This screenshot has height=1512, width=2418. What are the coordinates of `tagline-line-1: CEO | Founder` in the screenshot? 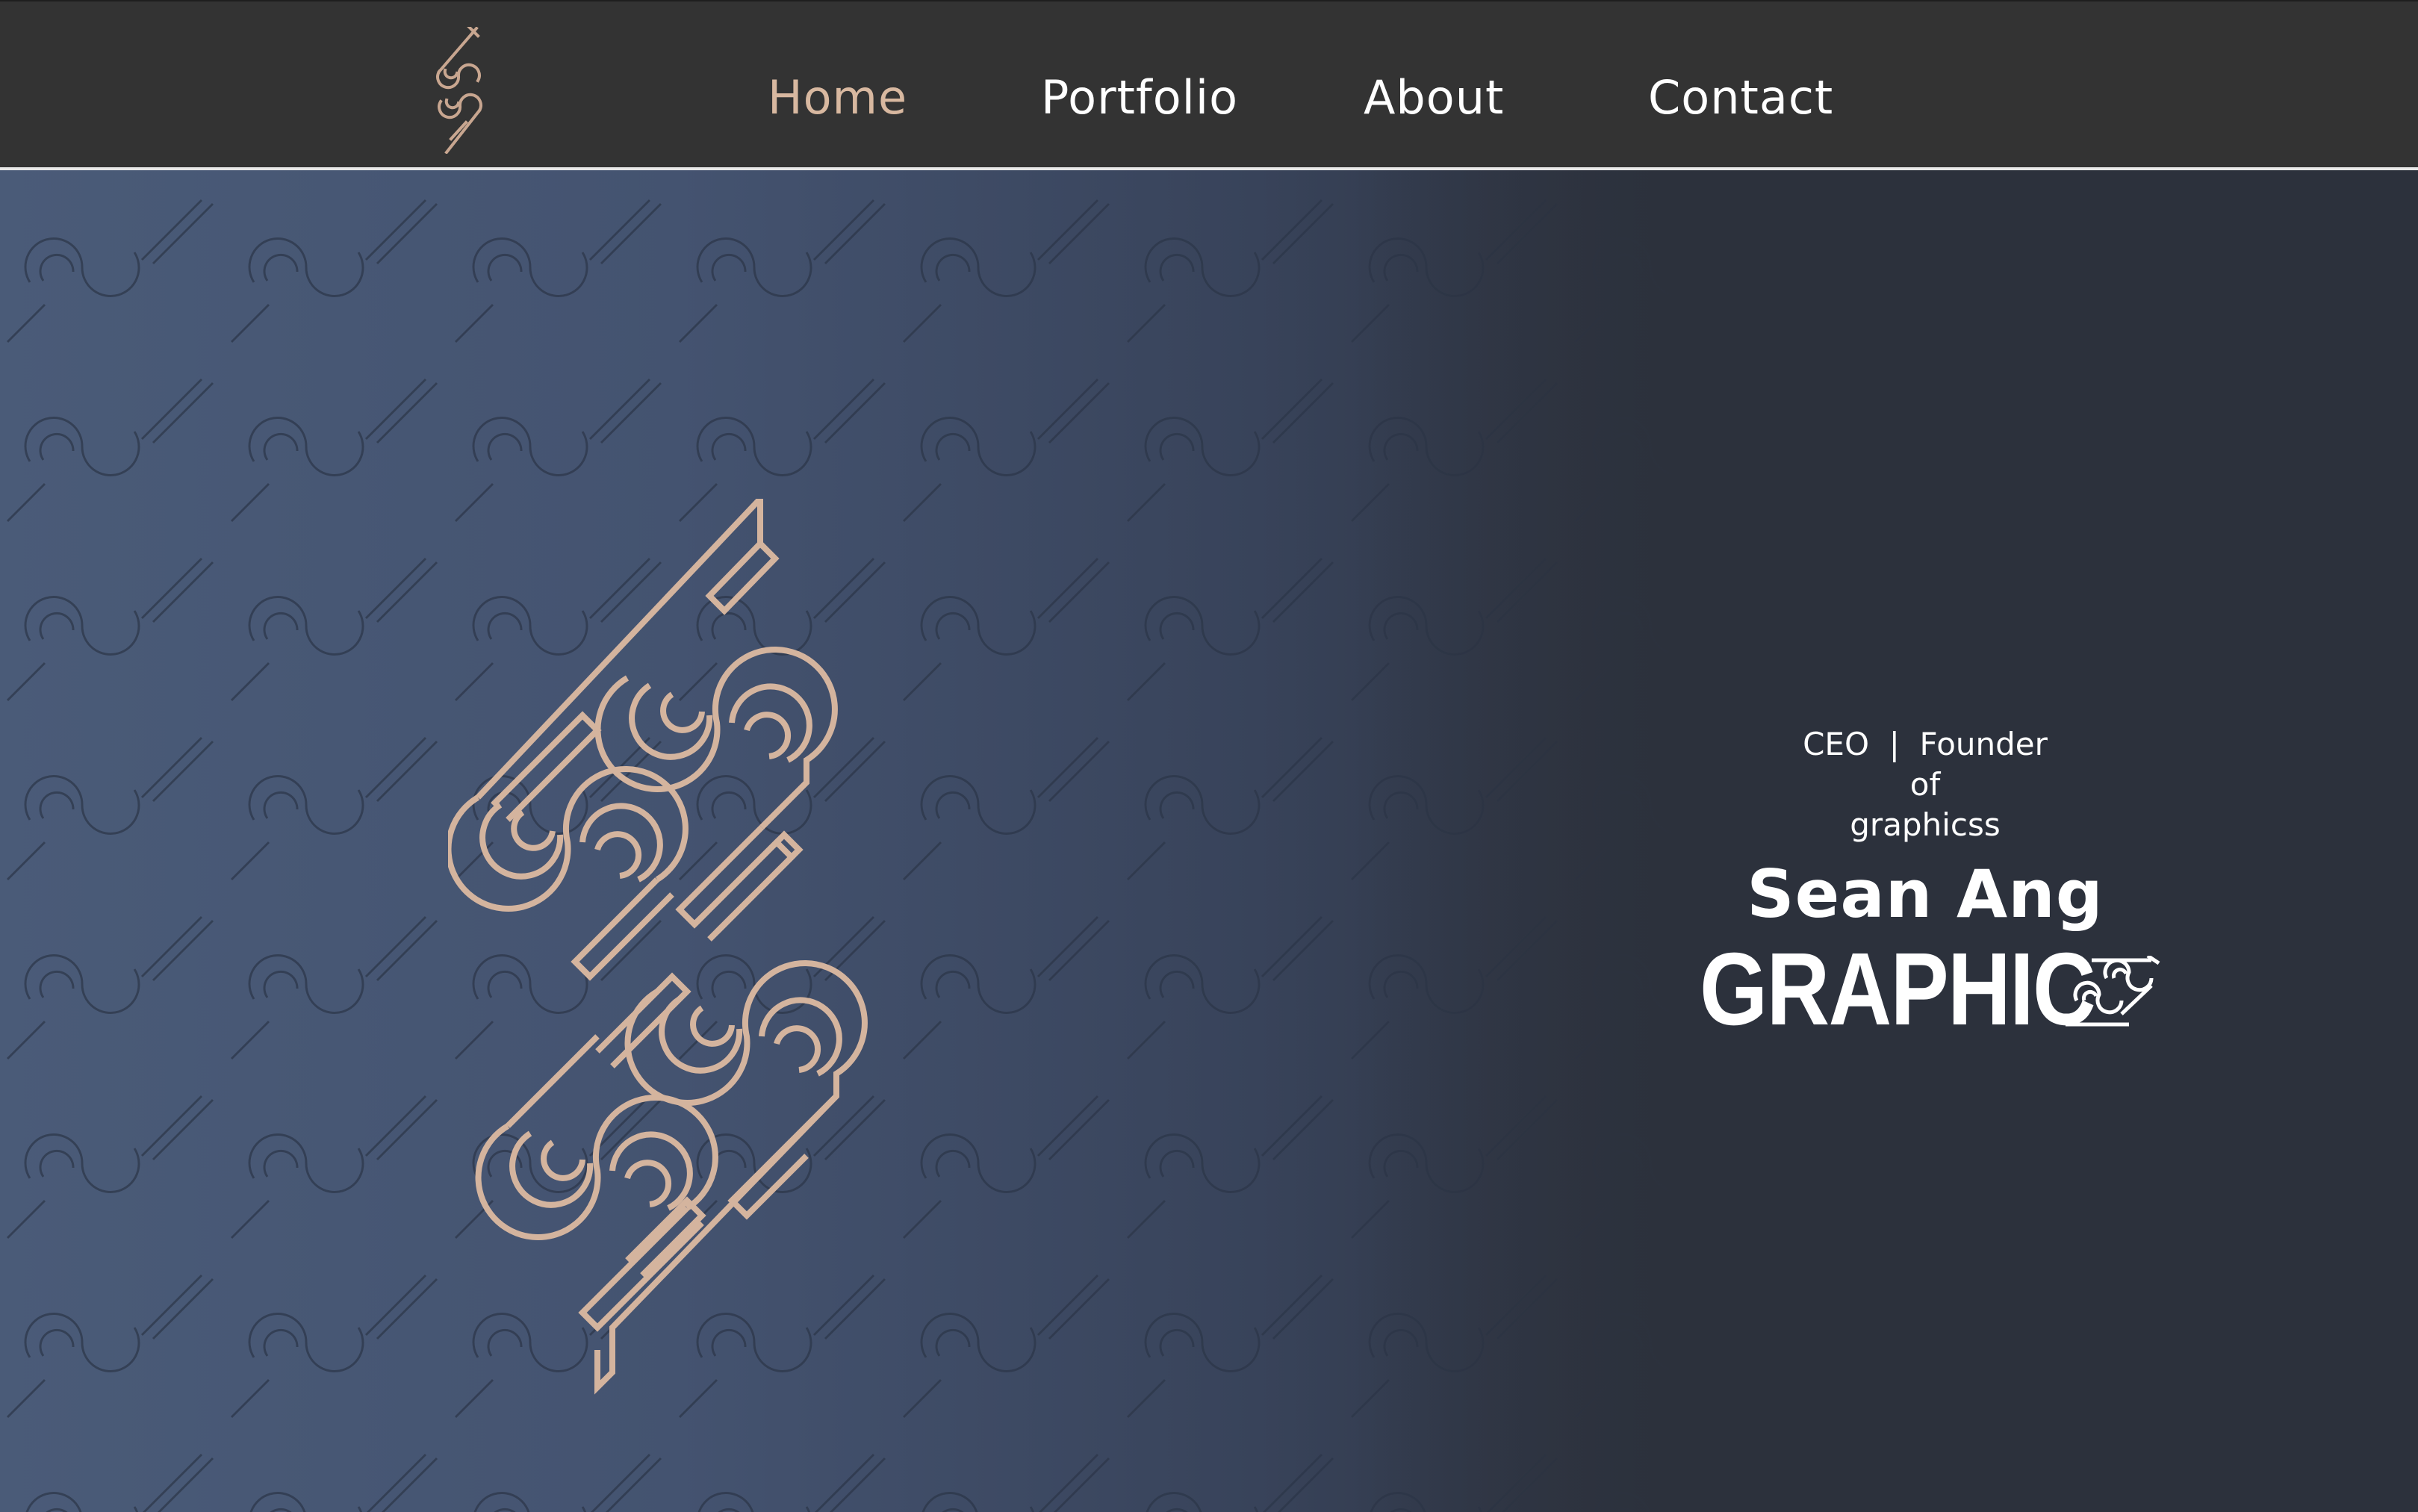 It's located at (1925, 744).